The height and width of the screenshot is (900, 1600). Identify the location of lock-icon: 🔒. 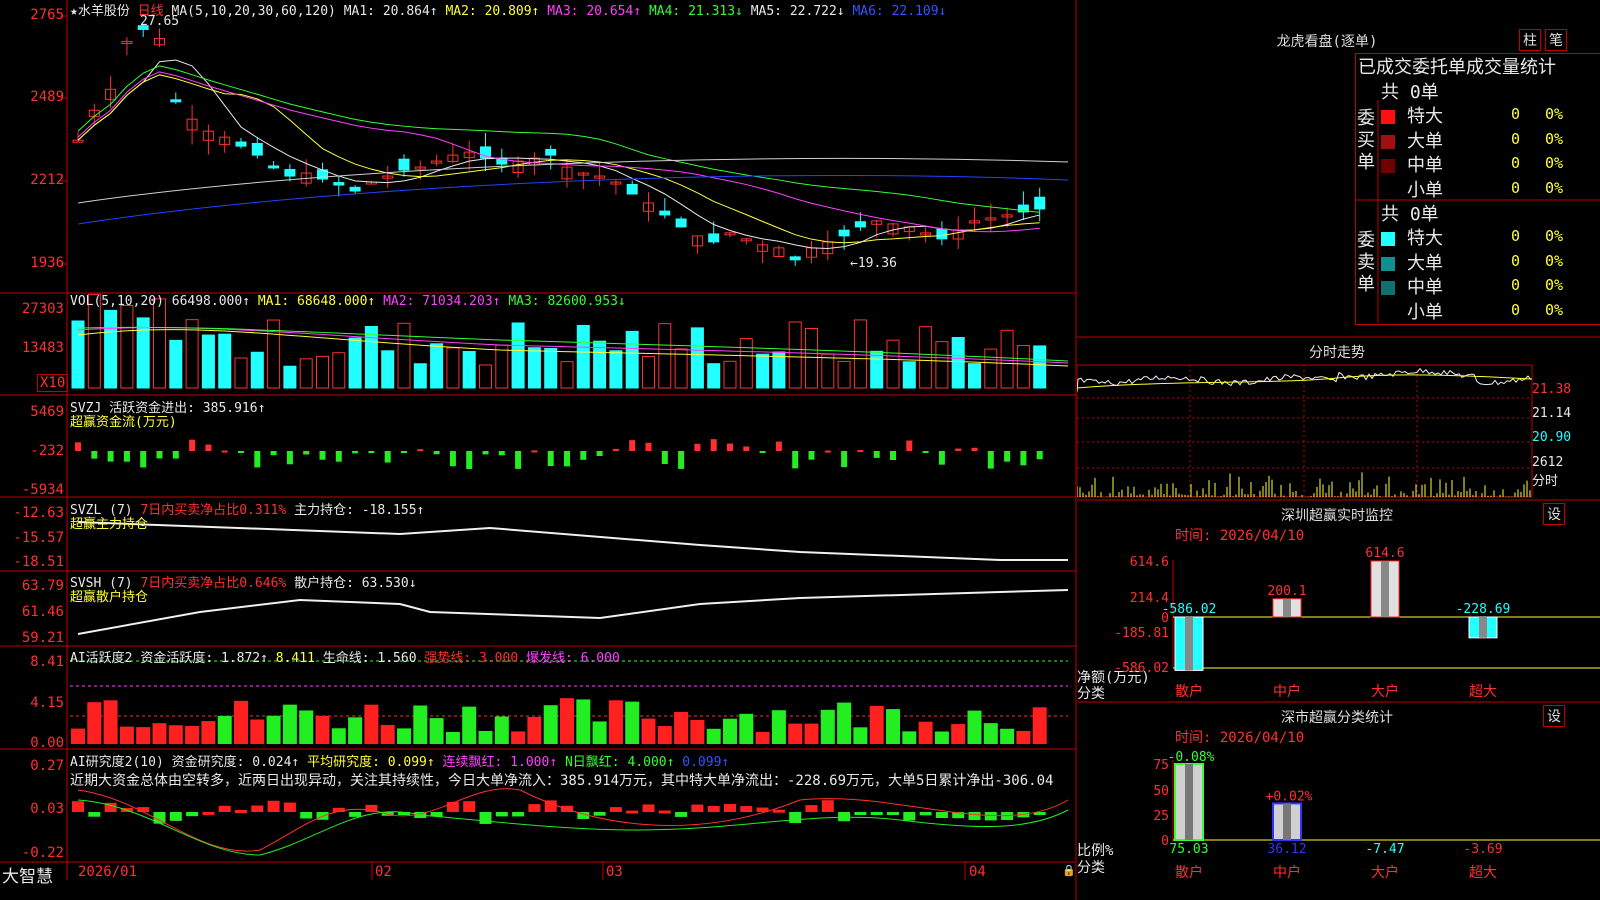
(1069, 870).